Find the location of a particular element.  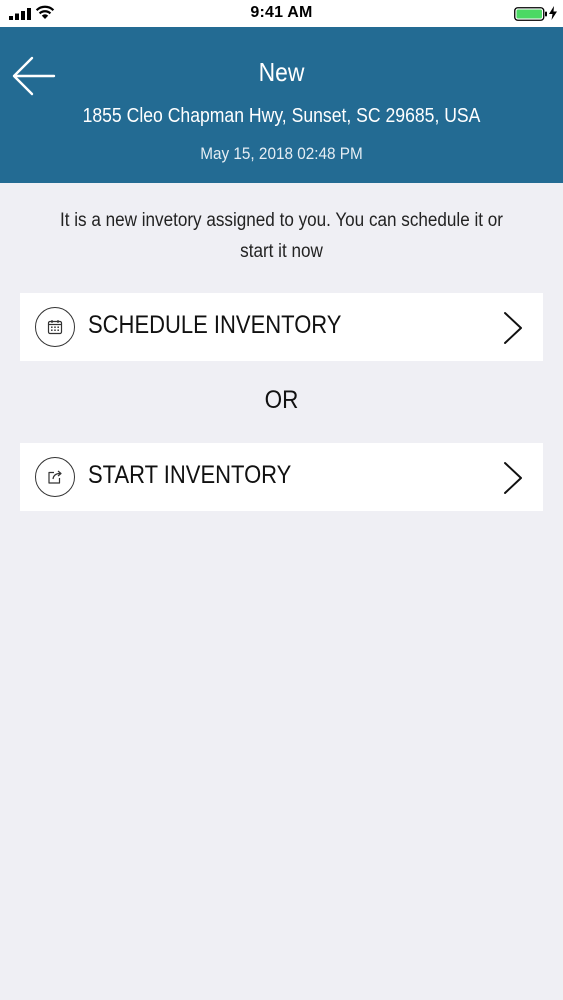

schedule-inventory-label: SCHEDULE INVENTORY is located at coordinates (215, 325).